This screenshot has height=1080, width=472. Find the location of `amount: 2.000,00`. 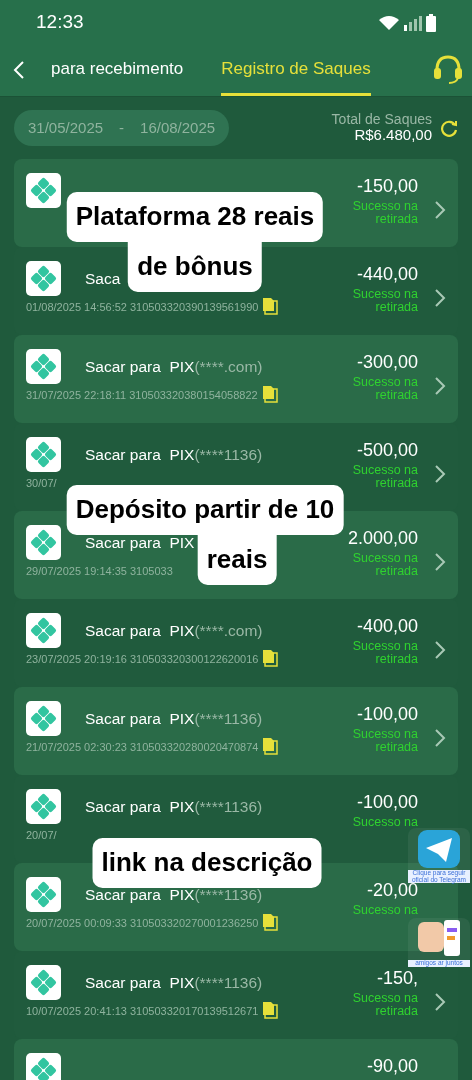

amount: 2.000,00 is located at coordinates (382, 538).